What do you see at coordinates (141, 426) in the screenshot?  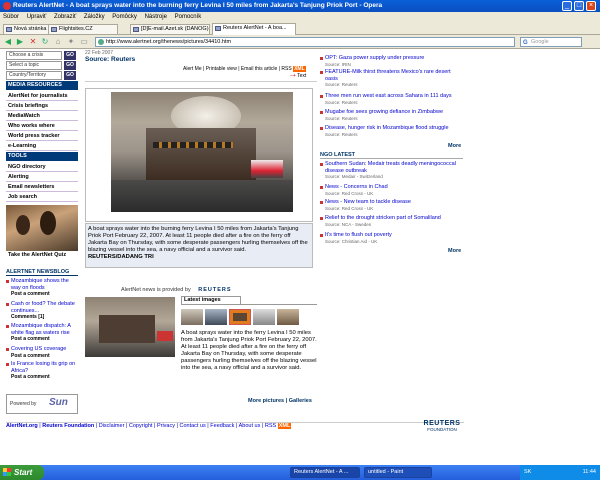 I see `footer-copyright-link: Copyright` at bounding box center [141, 426].